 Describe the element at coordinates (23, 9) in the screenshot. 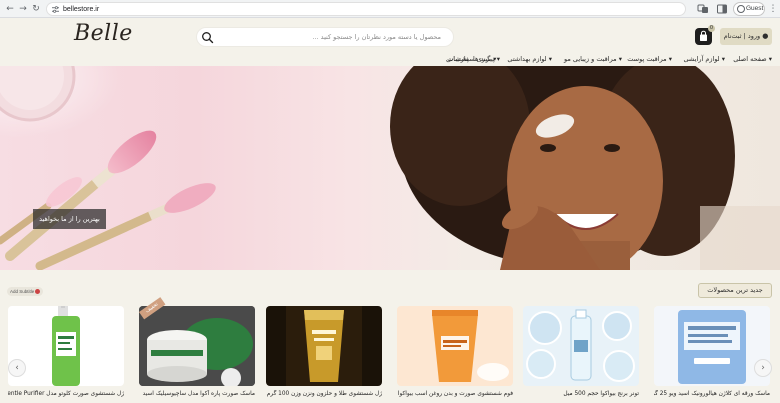

I see `forward-icon: →` at that location.